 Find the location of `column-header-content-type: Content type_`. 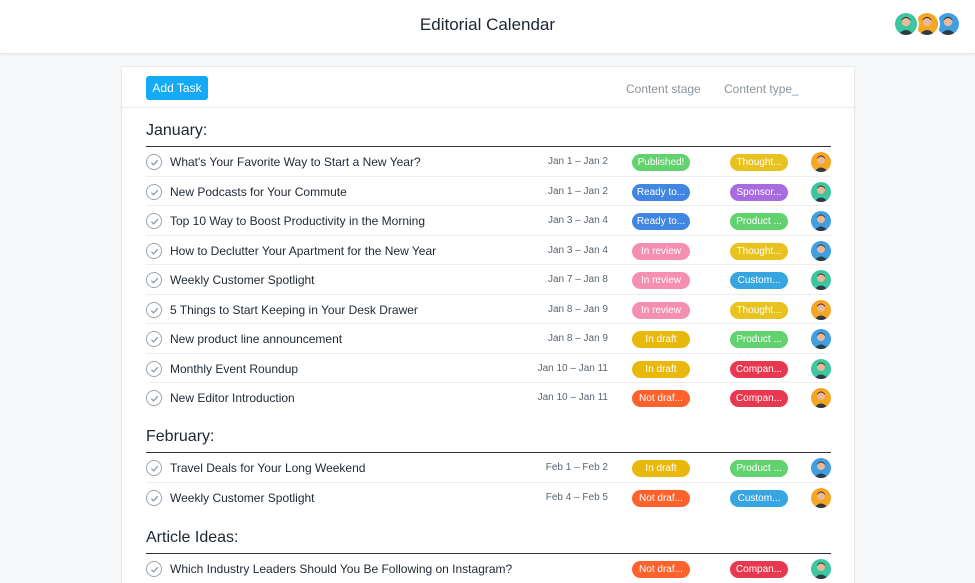

column-header-content-type: Content type_ is located at coordinates (761, 89).